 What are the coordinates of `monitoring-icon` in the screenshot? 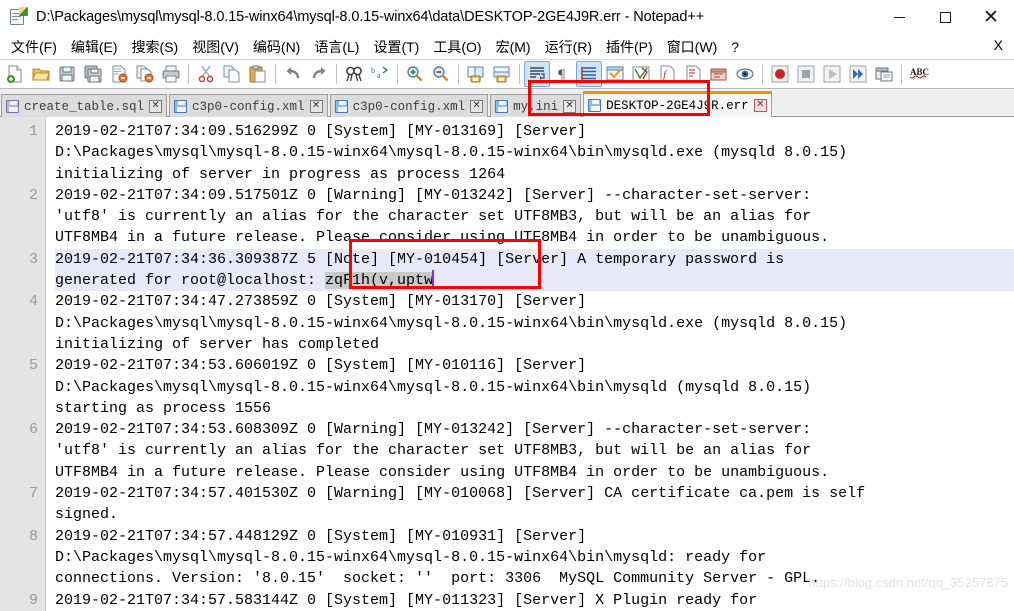 It's located at (745, 74).